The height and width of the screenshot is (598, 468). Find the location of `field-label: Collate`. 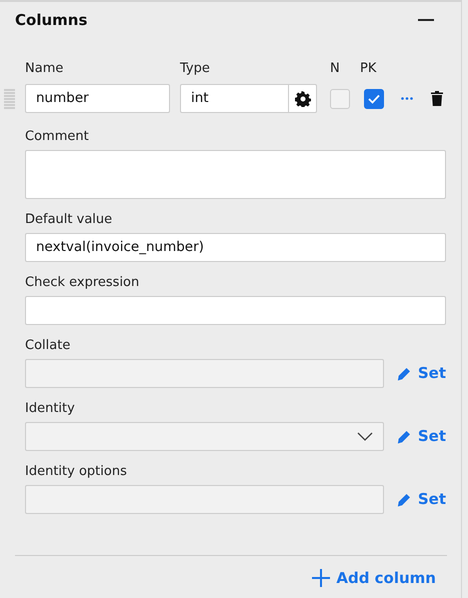

field-label: Collate is located at coordinates (48, 346).